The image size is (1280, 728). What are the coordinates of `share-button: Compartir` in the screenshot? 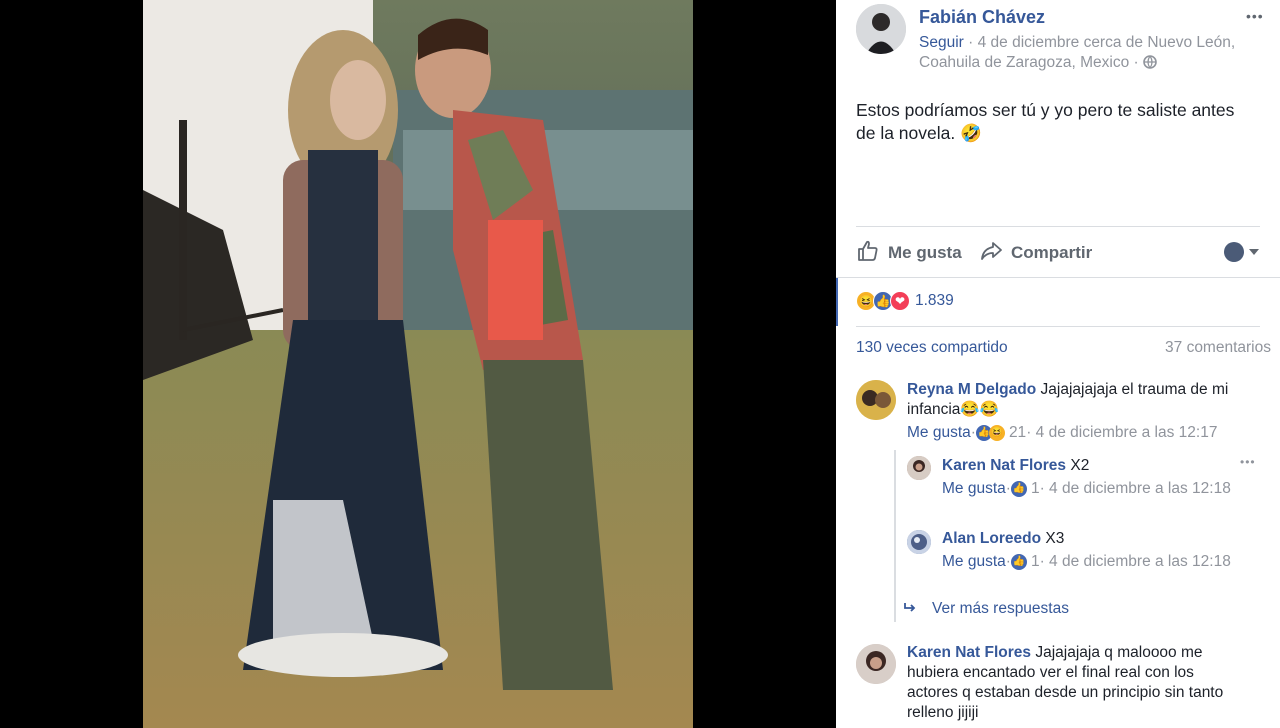 It's located at (1035, 253).